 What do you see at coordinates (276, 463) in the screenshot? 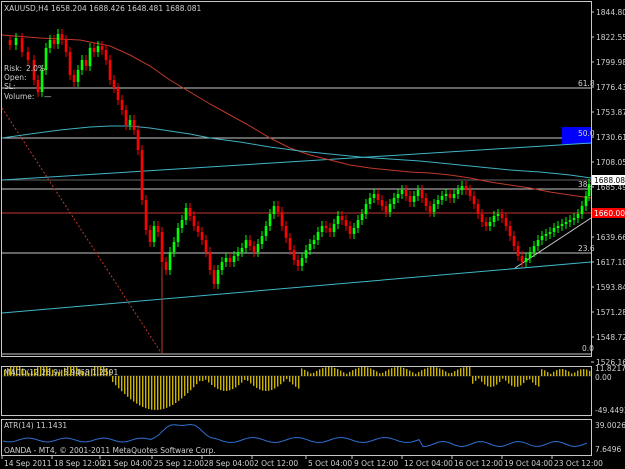
I see `time-axis-label: 2 Oct 12:00` at bounding box center [276, 463].